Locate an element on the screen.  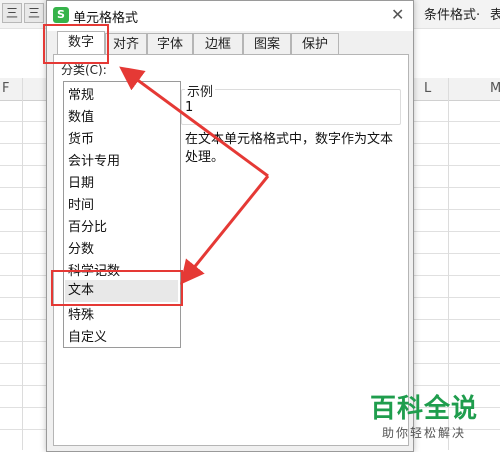
annotation-arrows is located at coordinates (194, 175).